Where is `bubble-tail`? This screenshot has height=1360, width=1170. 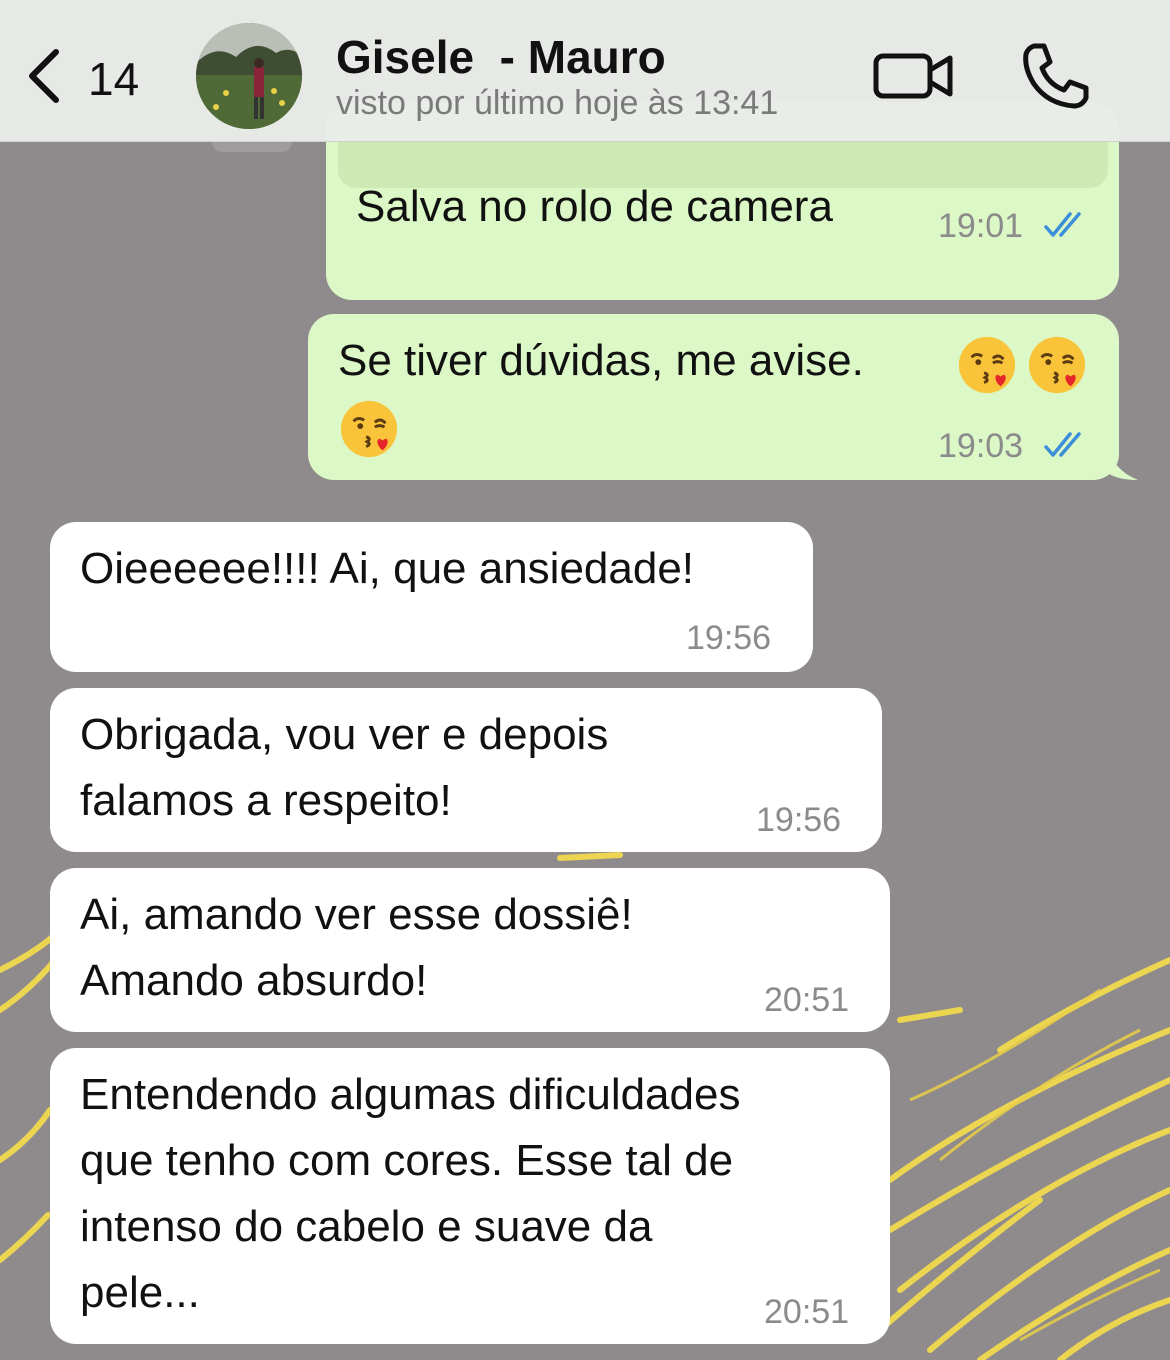
bubble-tail is located at coordinates (1121, 460).